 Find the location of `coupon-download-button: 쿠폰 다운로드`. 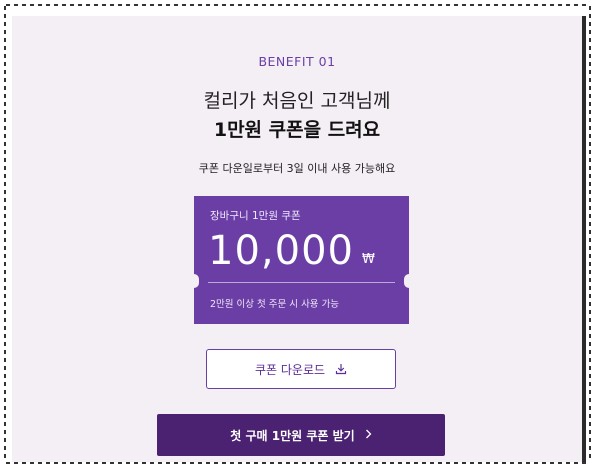

coupon-download-button: 쿠폰 다운로드 is located at coordinates (301, 369).